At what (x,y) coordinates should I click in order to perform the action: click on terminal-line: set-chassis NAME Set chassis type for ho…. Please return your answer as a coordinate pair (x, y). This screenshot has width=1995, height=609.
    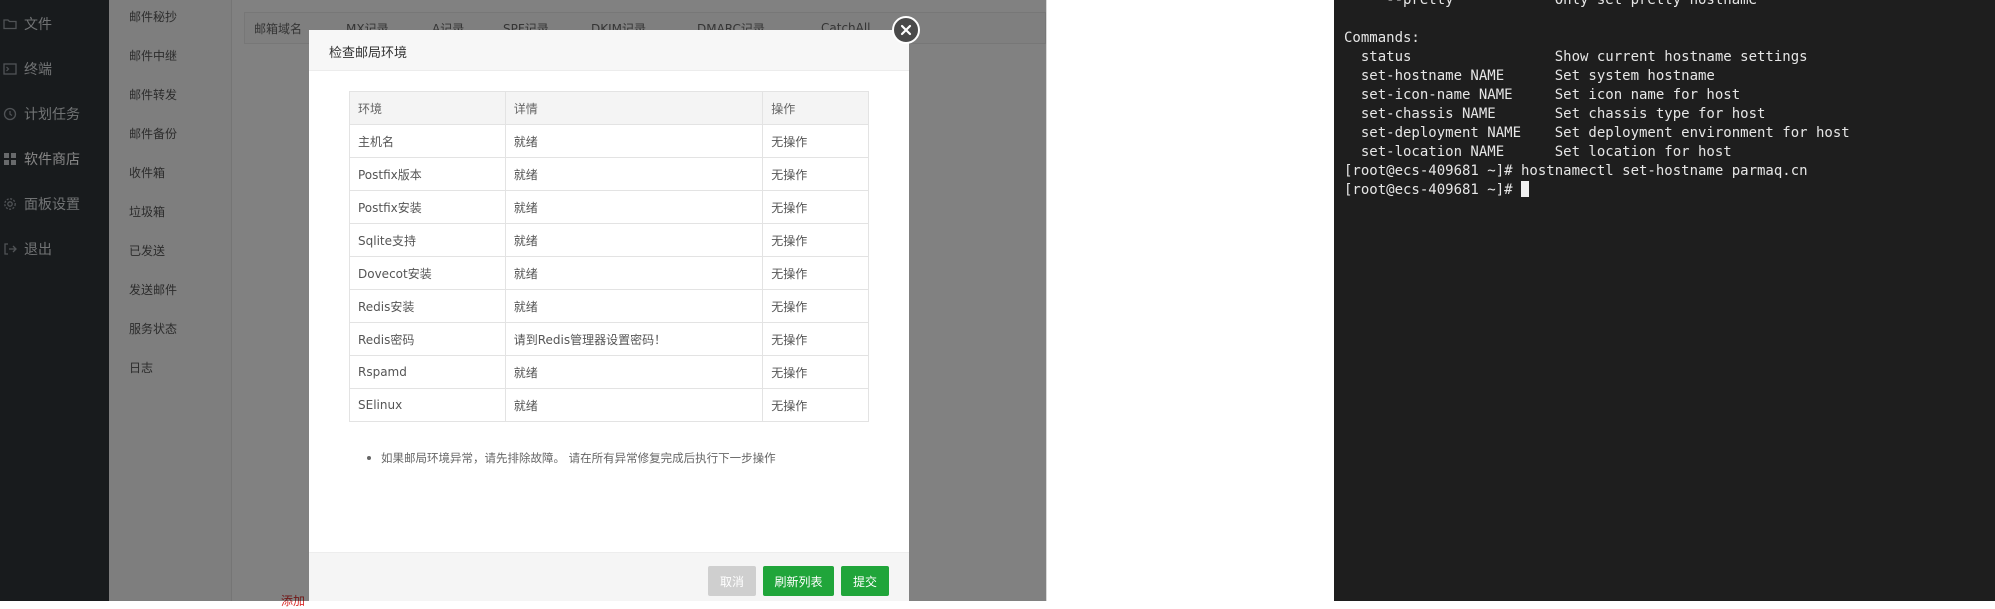
    Looking at the image, I should click on (1555, 114).